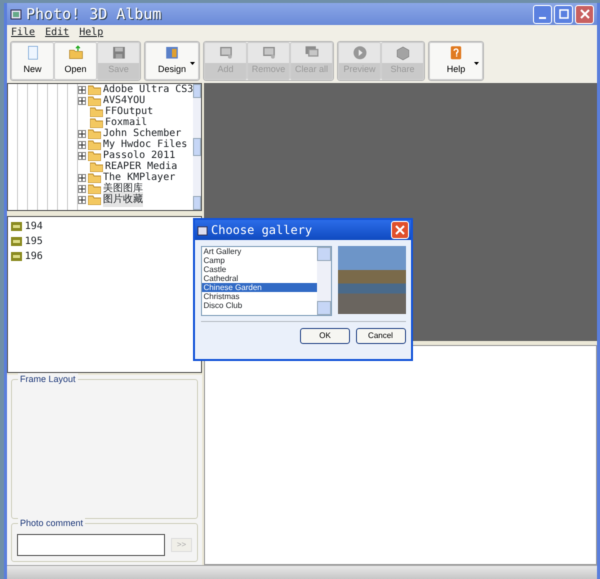 The height and width of the screenshot is (579, 600). Describe the element at coordinates (91, 545) in the screenshot. I see `comment-field` at that location.